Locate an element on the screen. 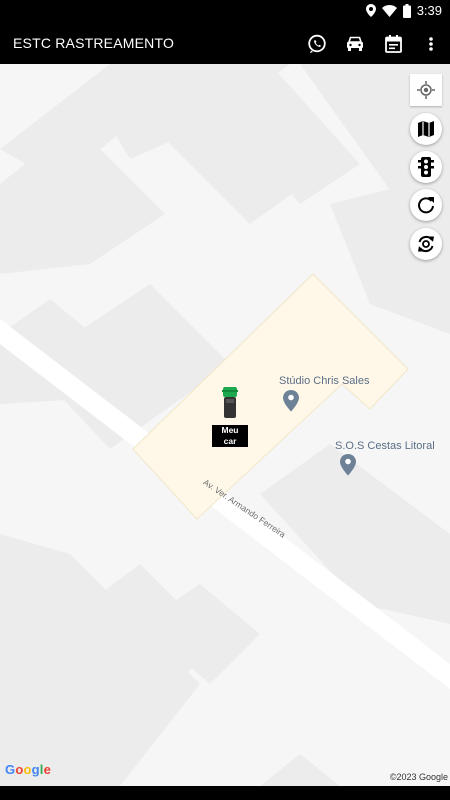  calendar-icon is located at coordinates (393, 44).